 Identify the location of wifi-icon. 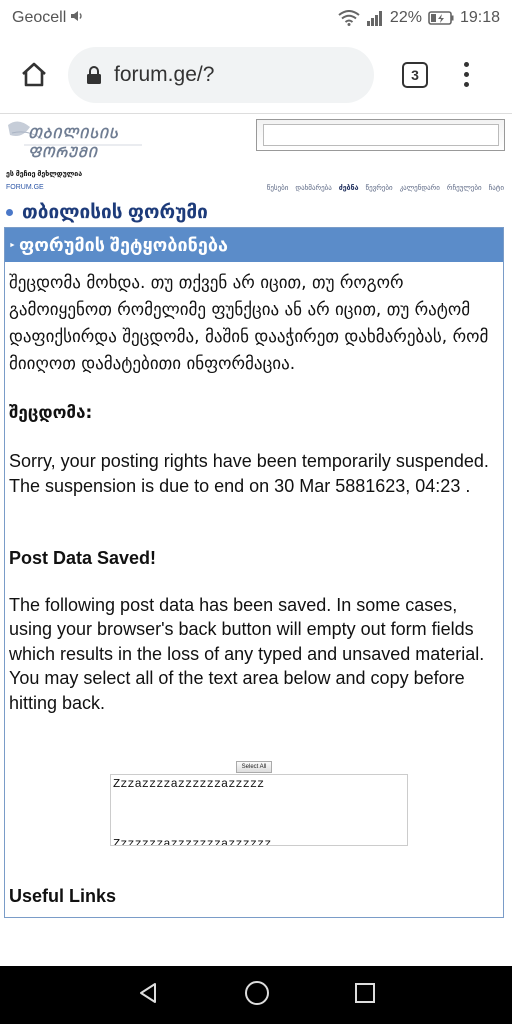
(349, 18).